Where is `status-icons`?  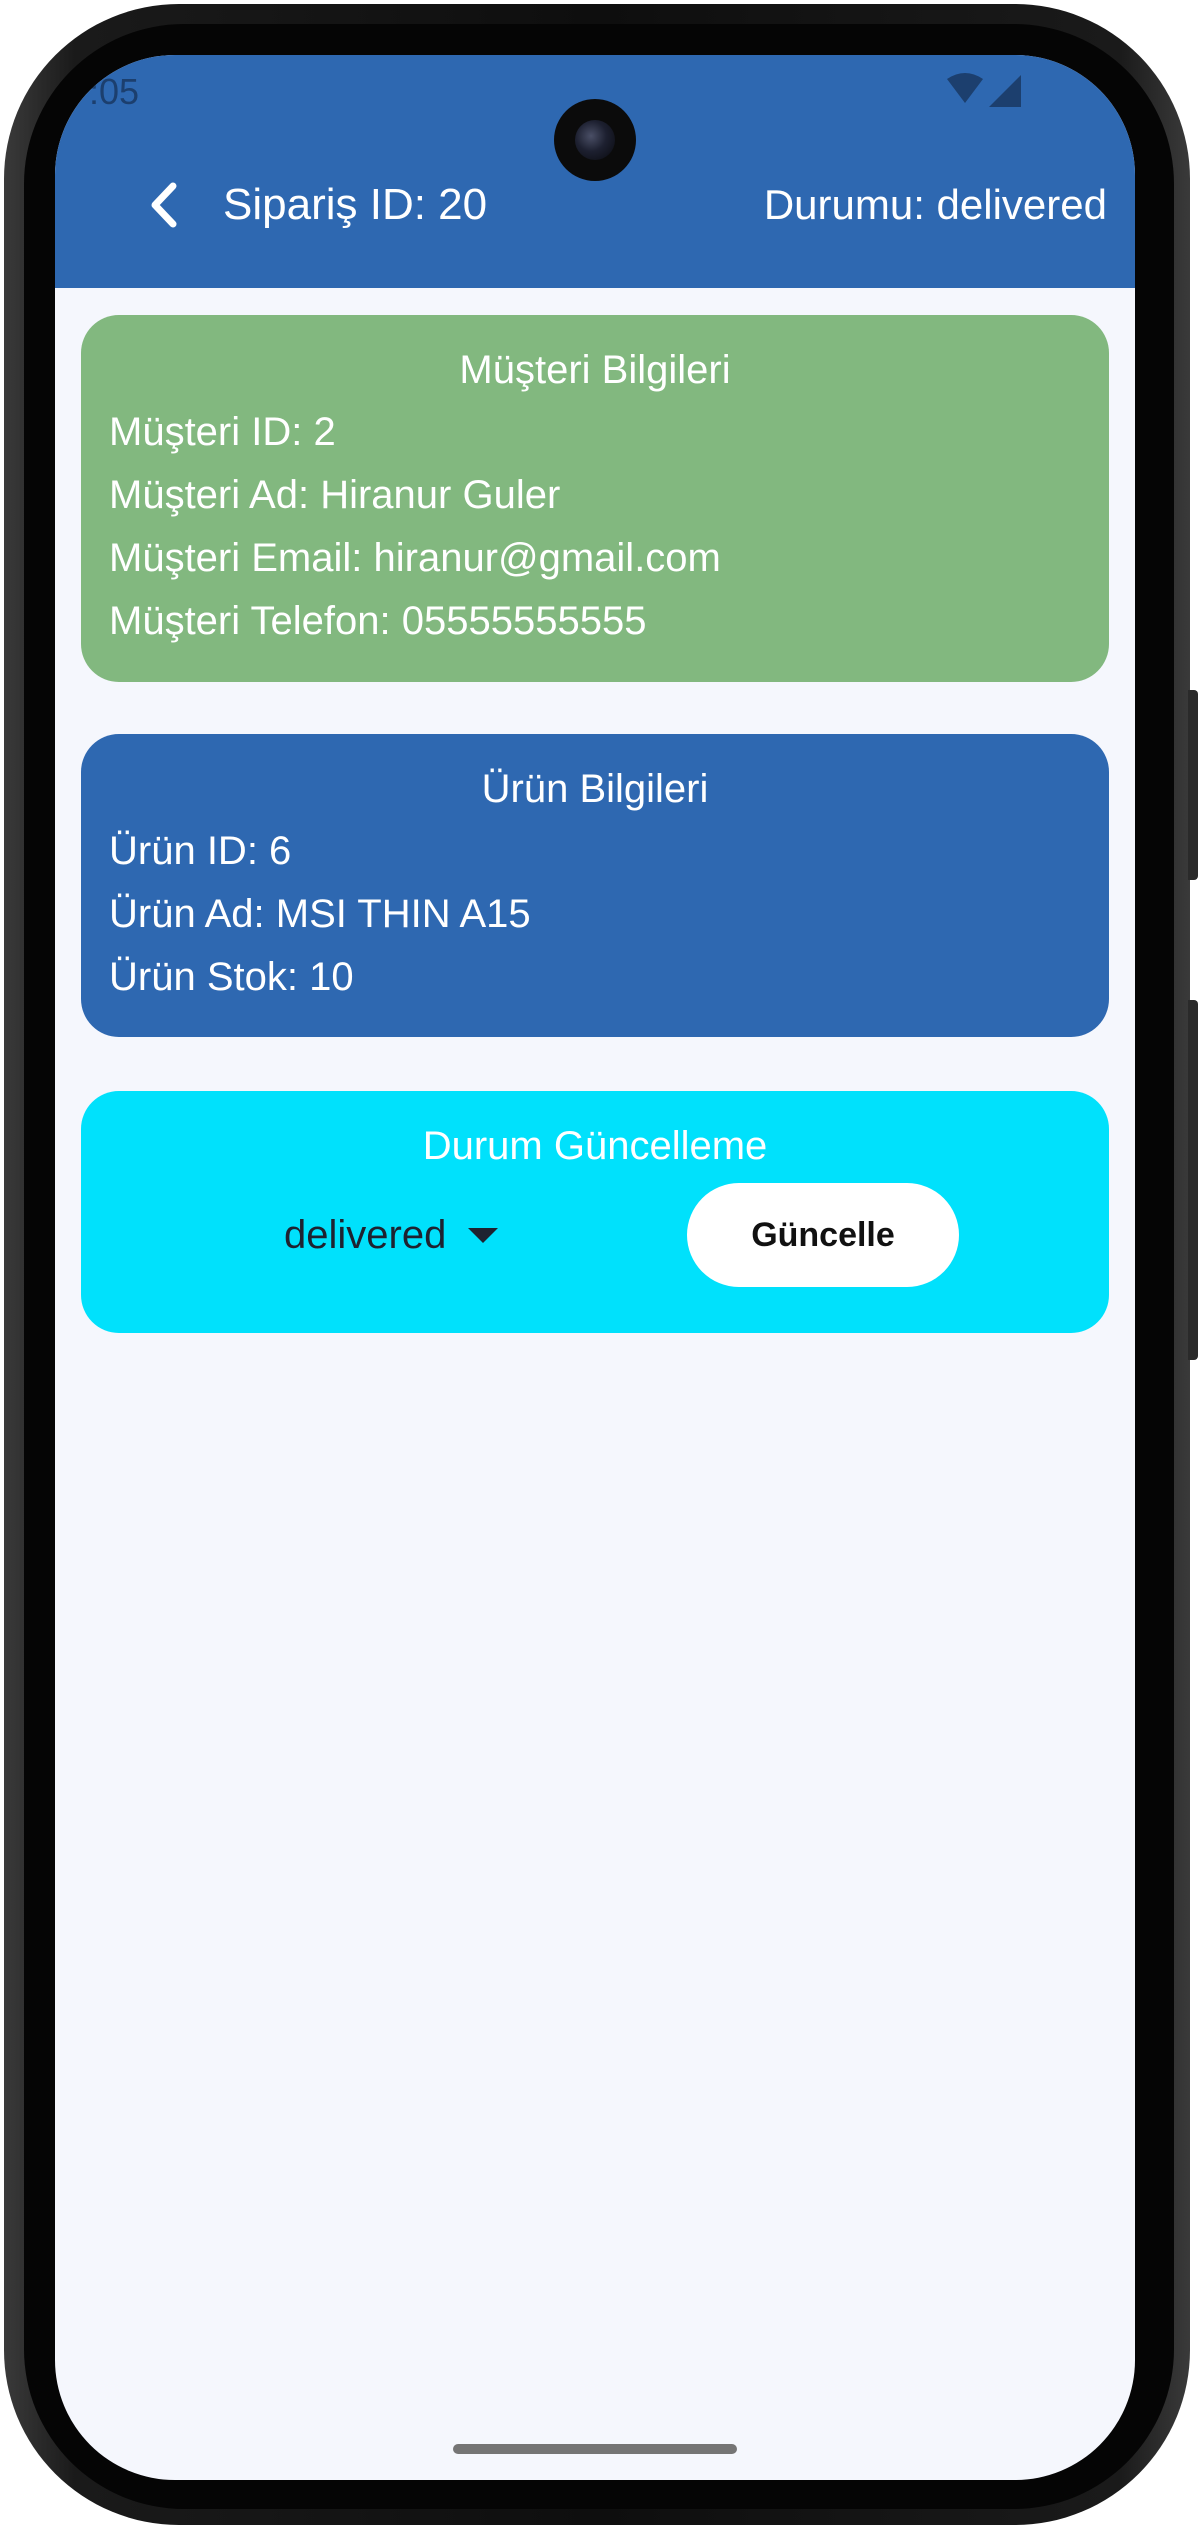
status-icons is located at coordinates (985, 93).